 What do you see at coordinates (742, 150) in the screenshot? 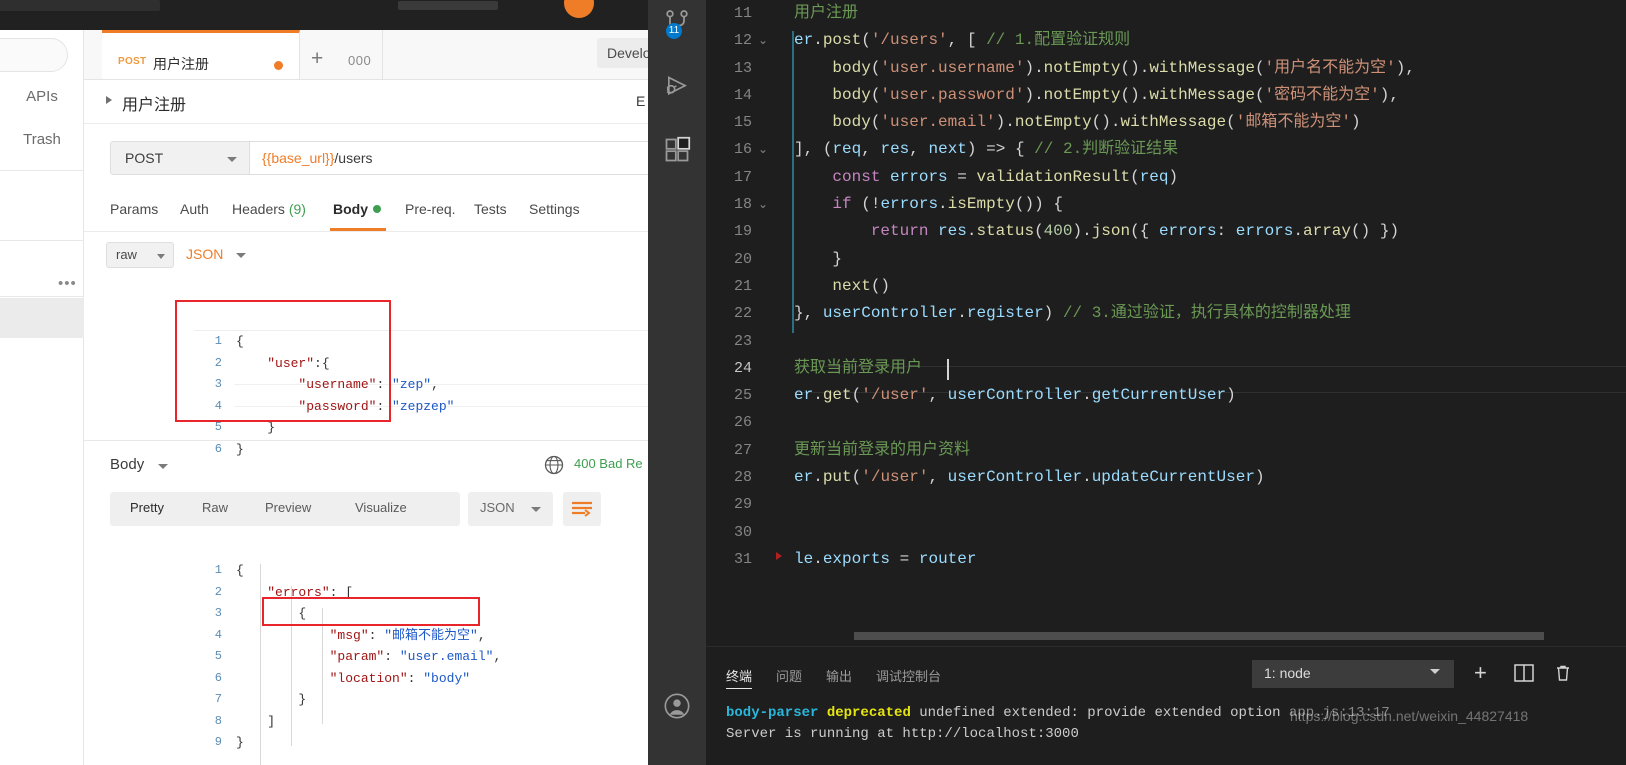
I see `line-number: 16` at bounding box center [742, 150].